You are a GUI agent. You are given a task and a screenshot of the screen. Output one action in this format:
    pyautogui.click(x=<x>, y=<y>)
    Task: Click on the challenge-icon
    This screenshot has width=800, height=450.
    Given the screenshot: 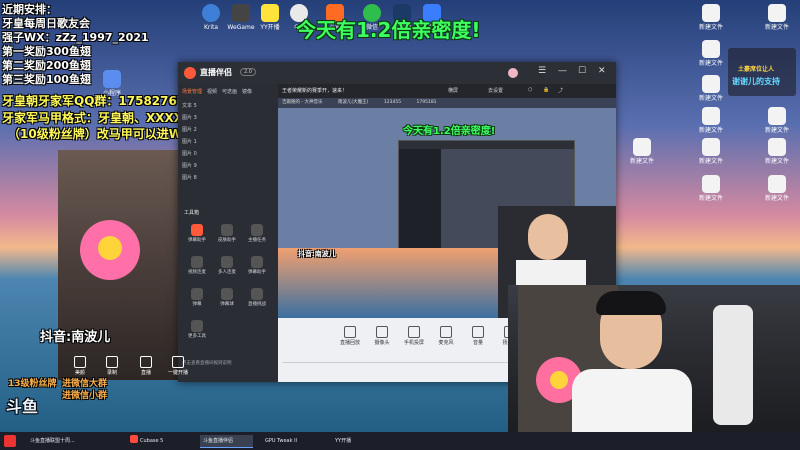 What is the action you would take?
    pyautogui.click(x=257, y=294)
    